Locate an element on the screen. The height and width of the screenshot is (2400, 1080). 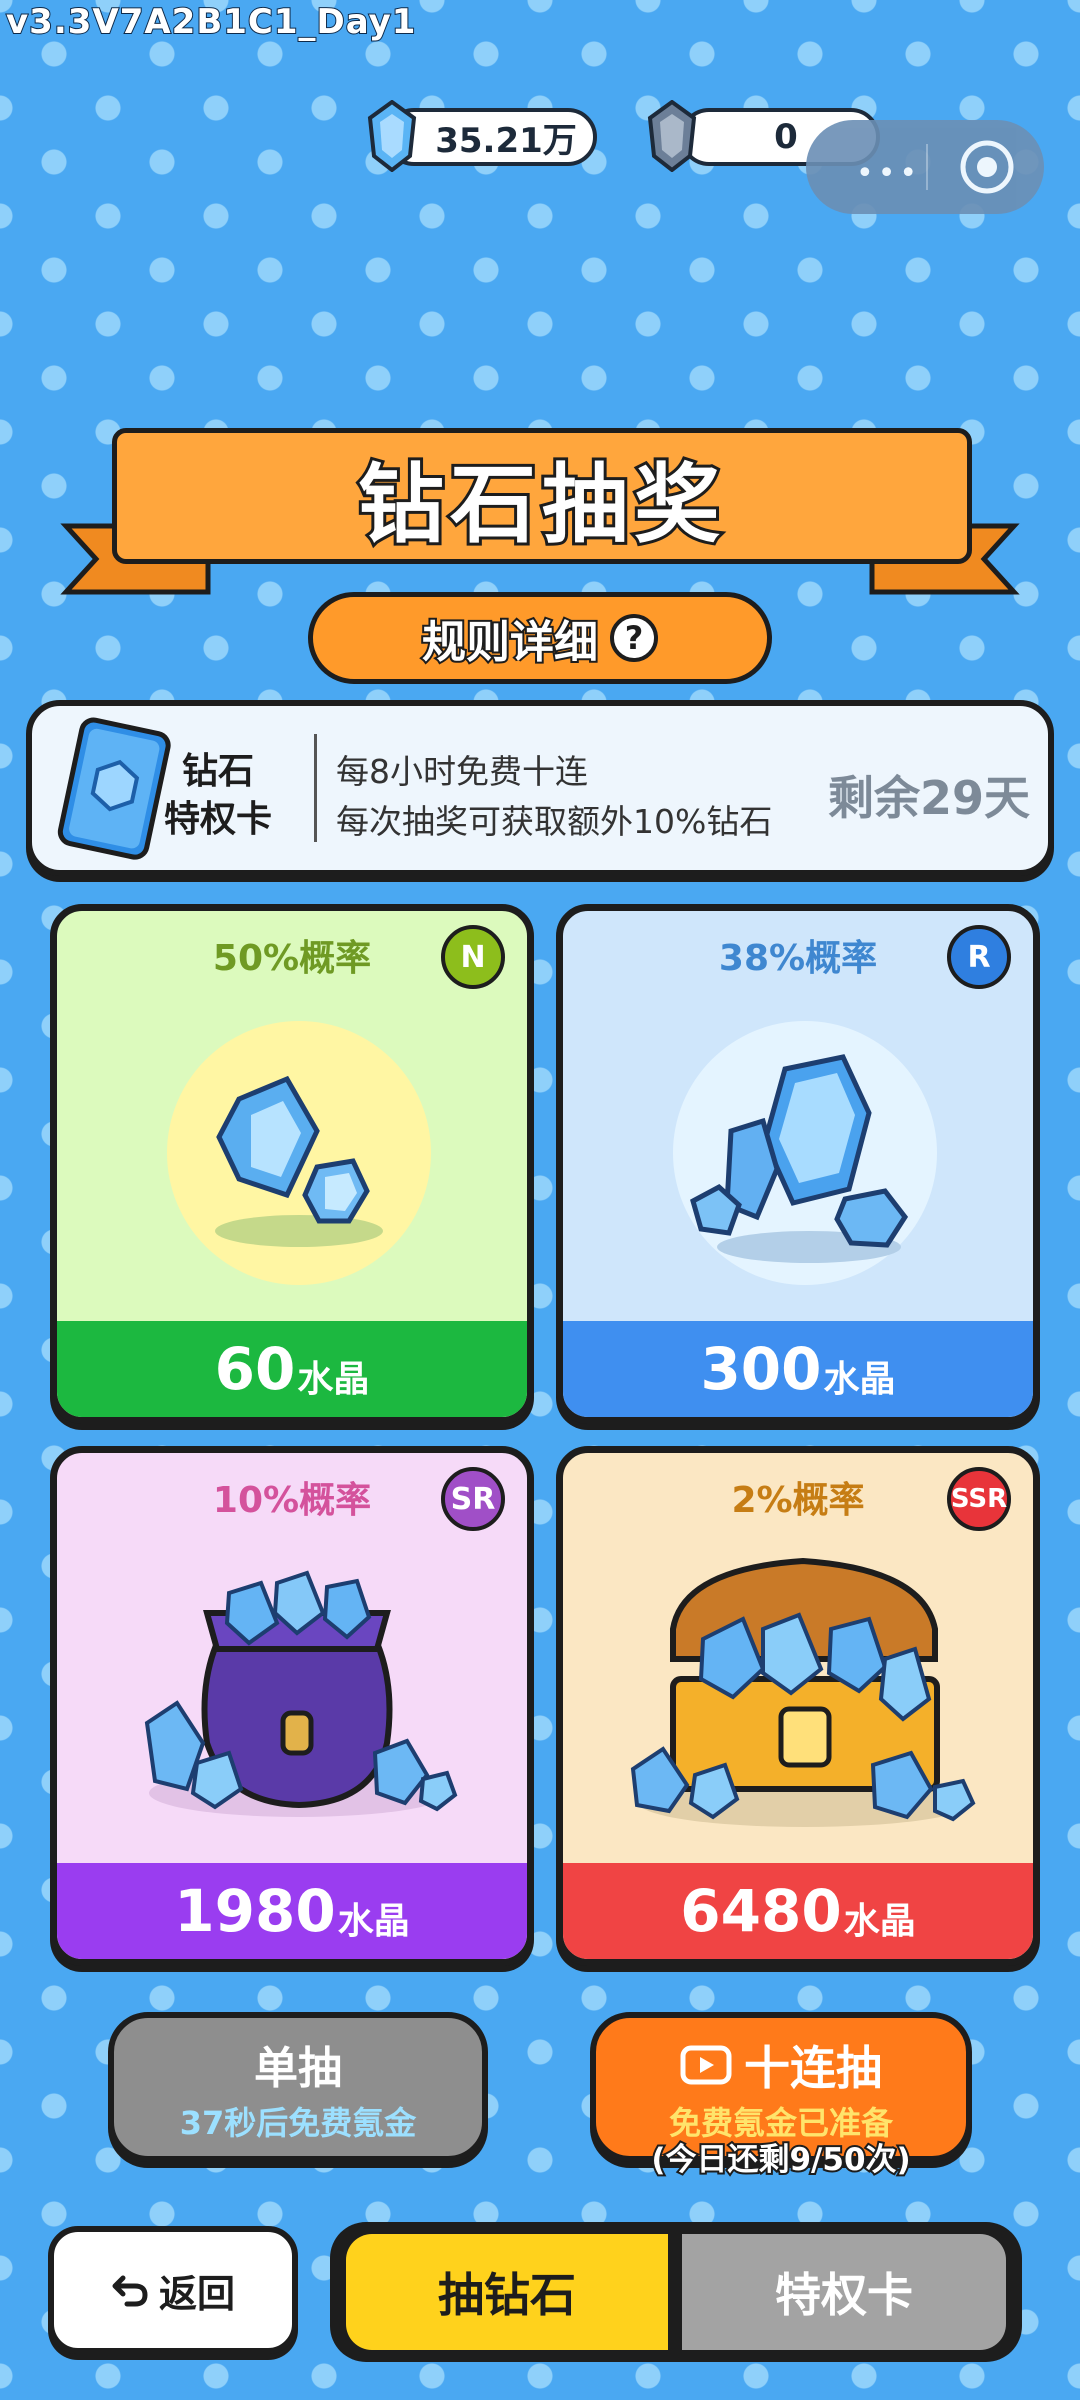
vip-card-title: 钻石 特权卡 is located at coordinates (218, 796).